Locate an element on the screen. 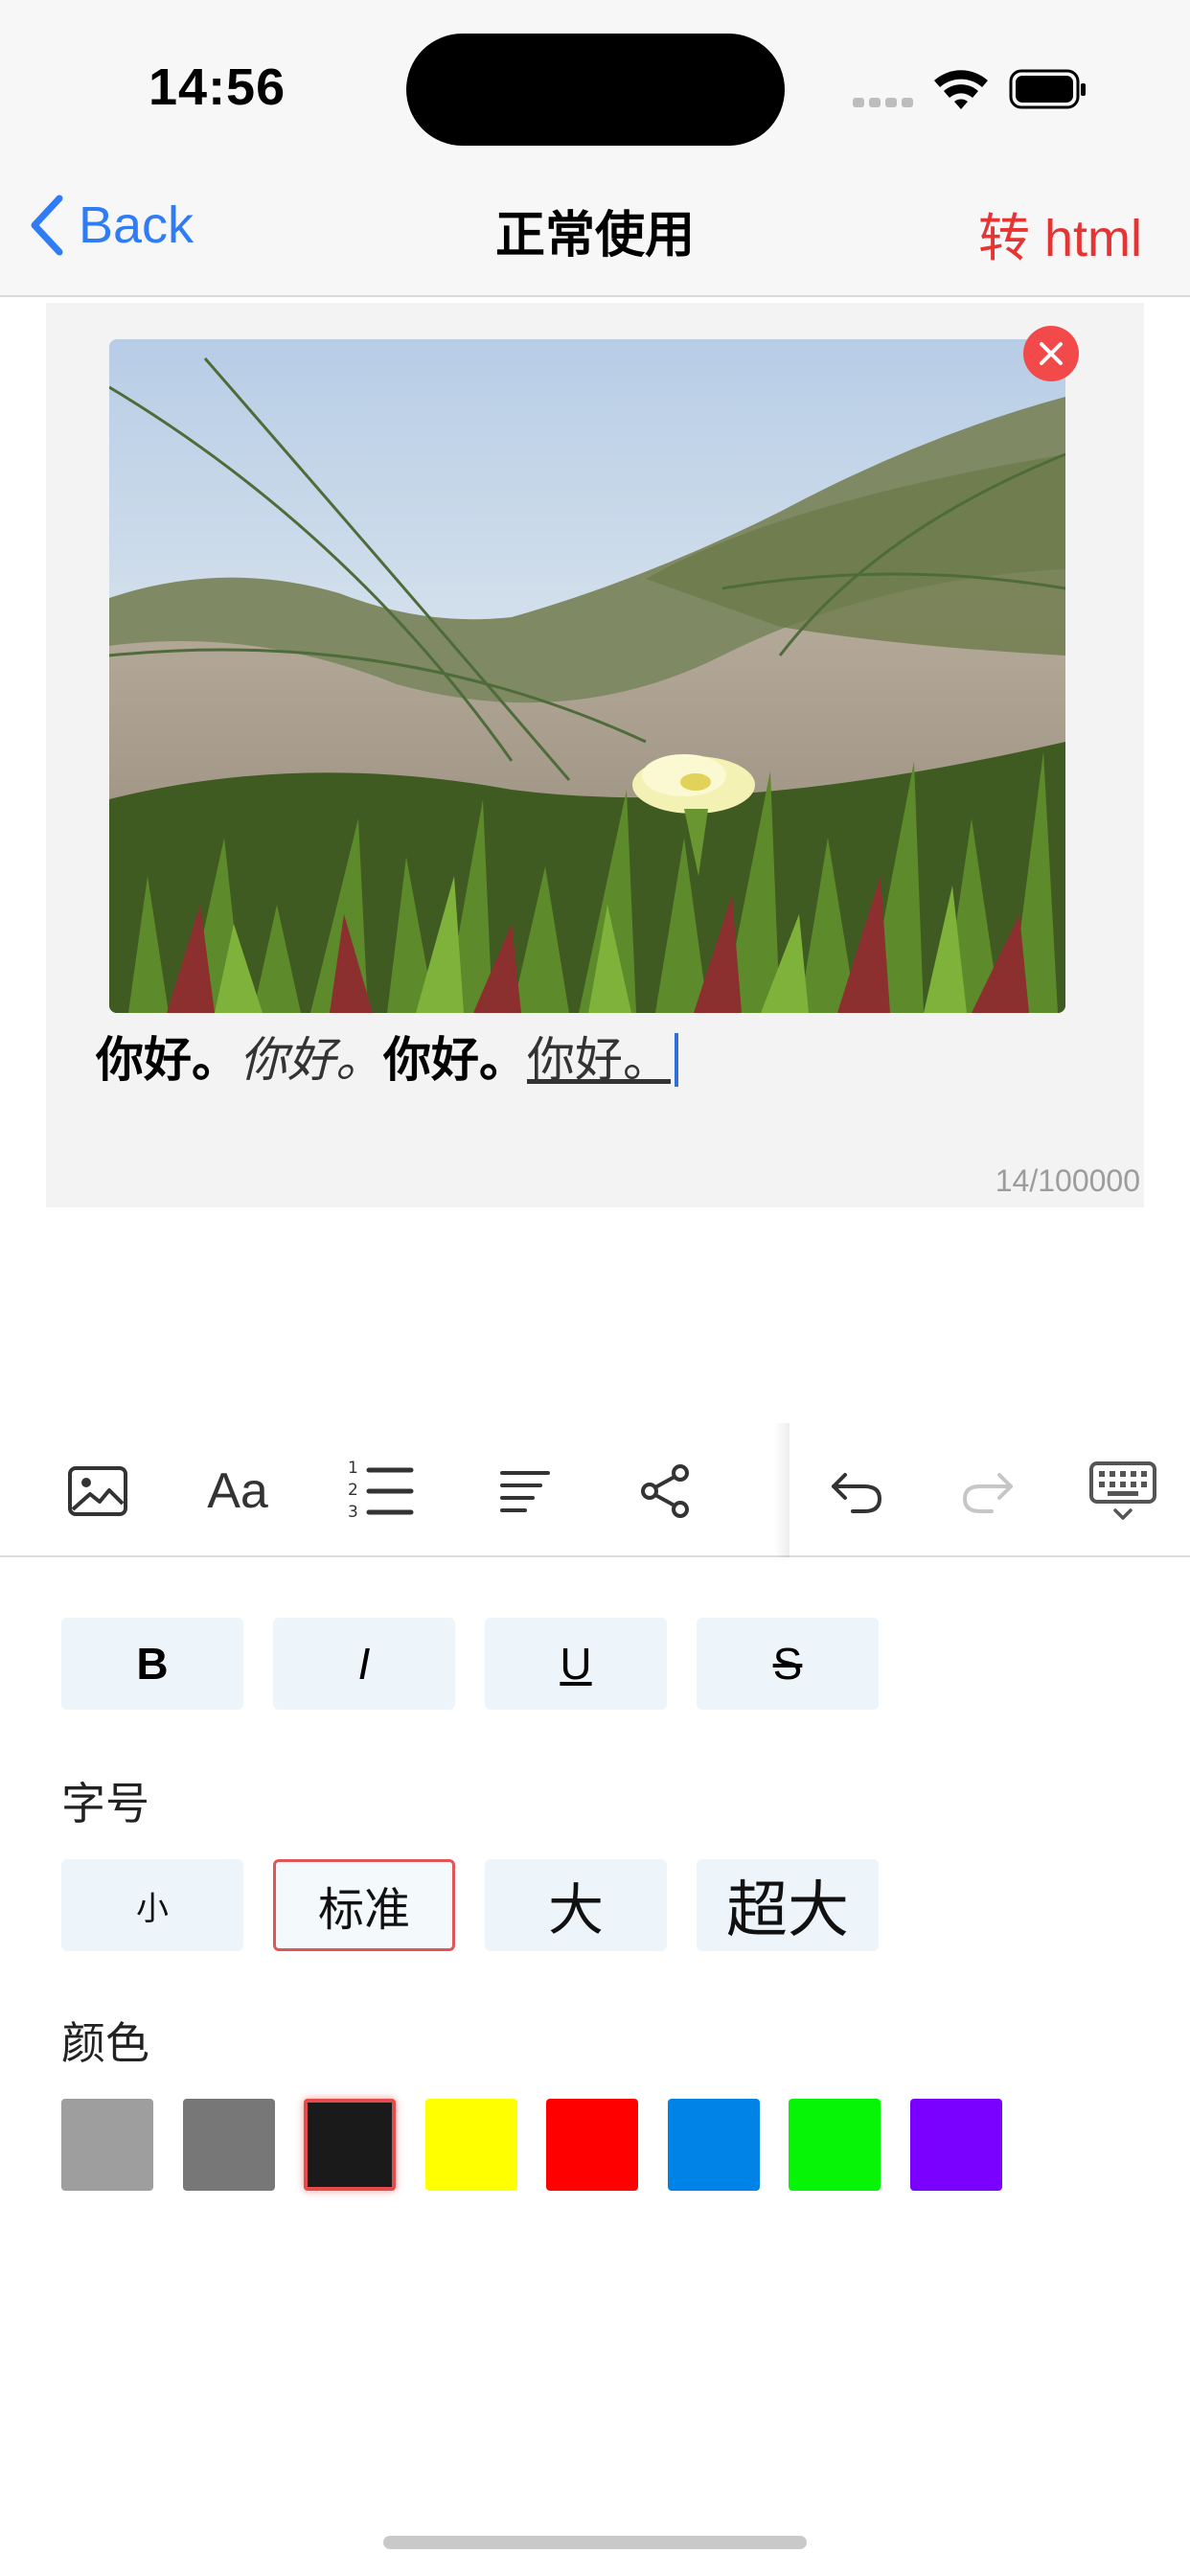 The image size is (1190, 2576). strikethrough-button: S is located at coordinates (788, 1664).